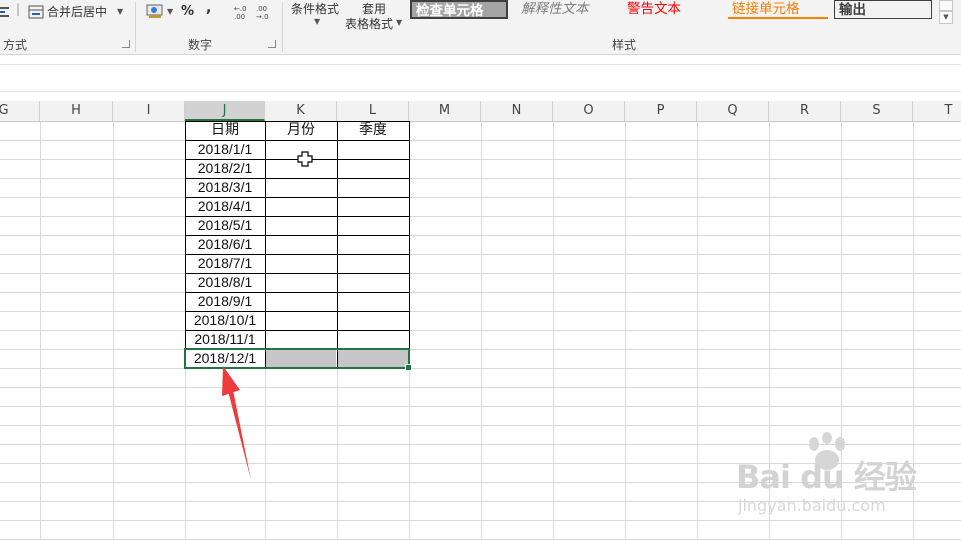  Describe the element at coordinates (408, 367) in the screenshot. I see `fill-handle` at that location.